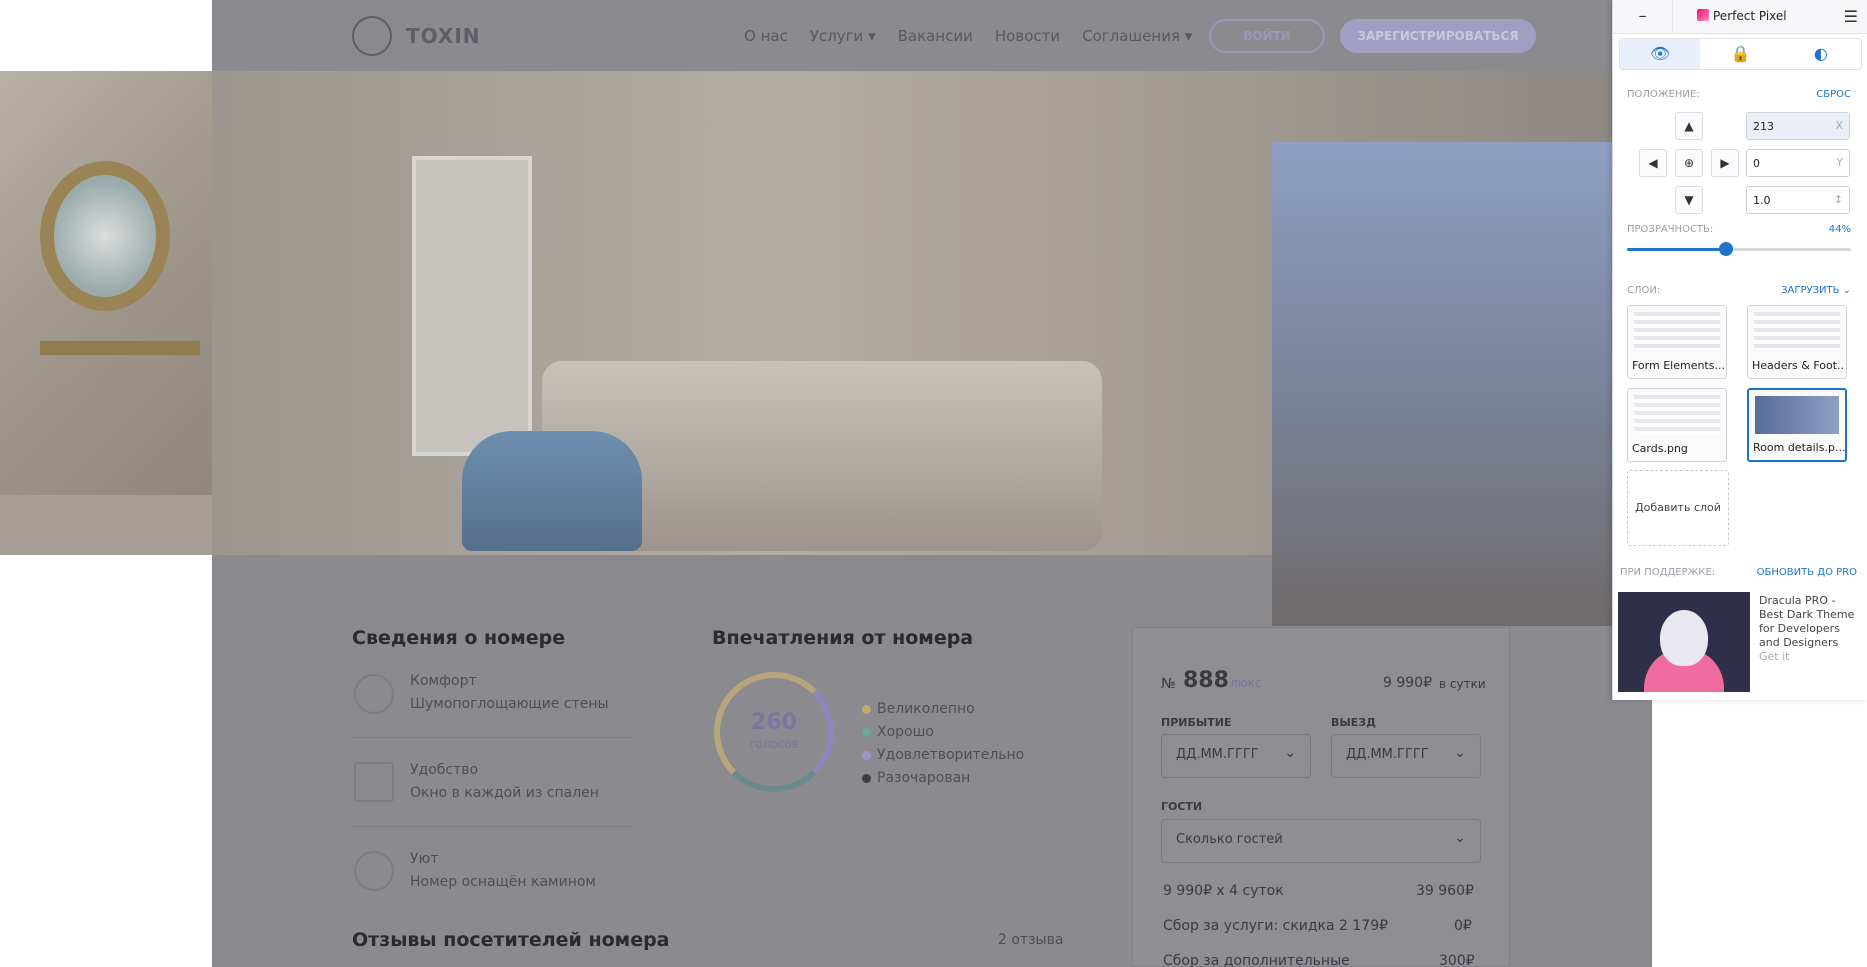 The width and height of the screenshot is (1867, 967). Describe the element at coordinates (1236, 756) in the screenshot. I see `arrival-date-field: ДД.ММ.ГГГГ ⌄` at that location.